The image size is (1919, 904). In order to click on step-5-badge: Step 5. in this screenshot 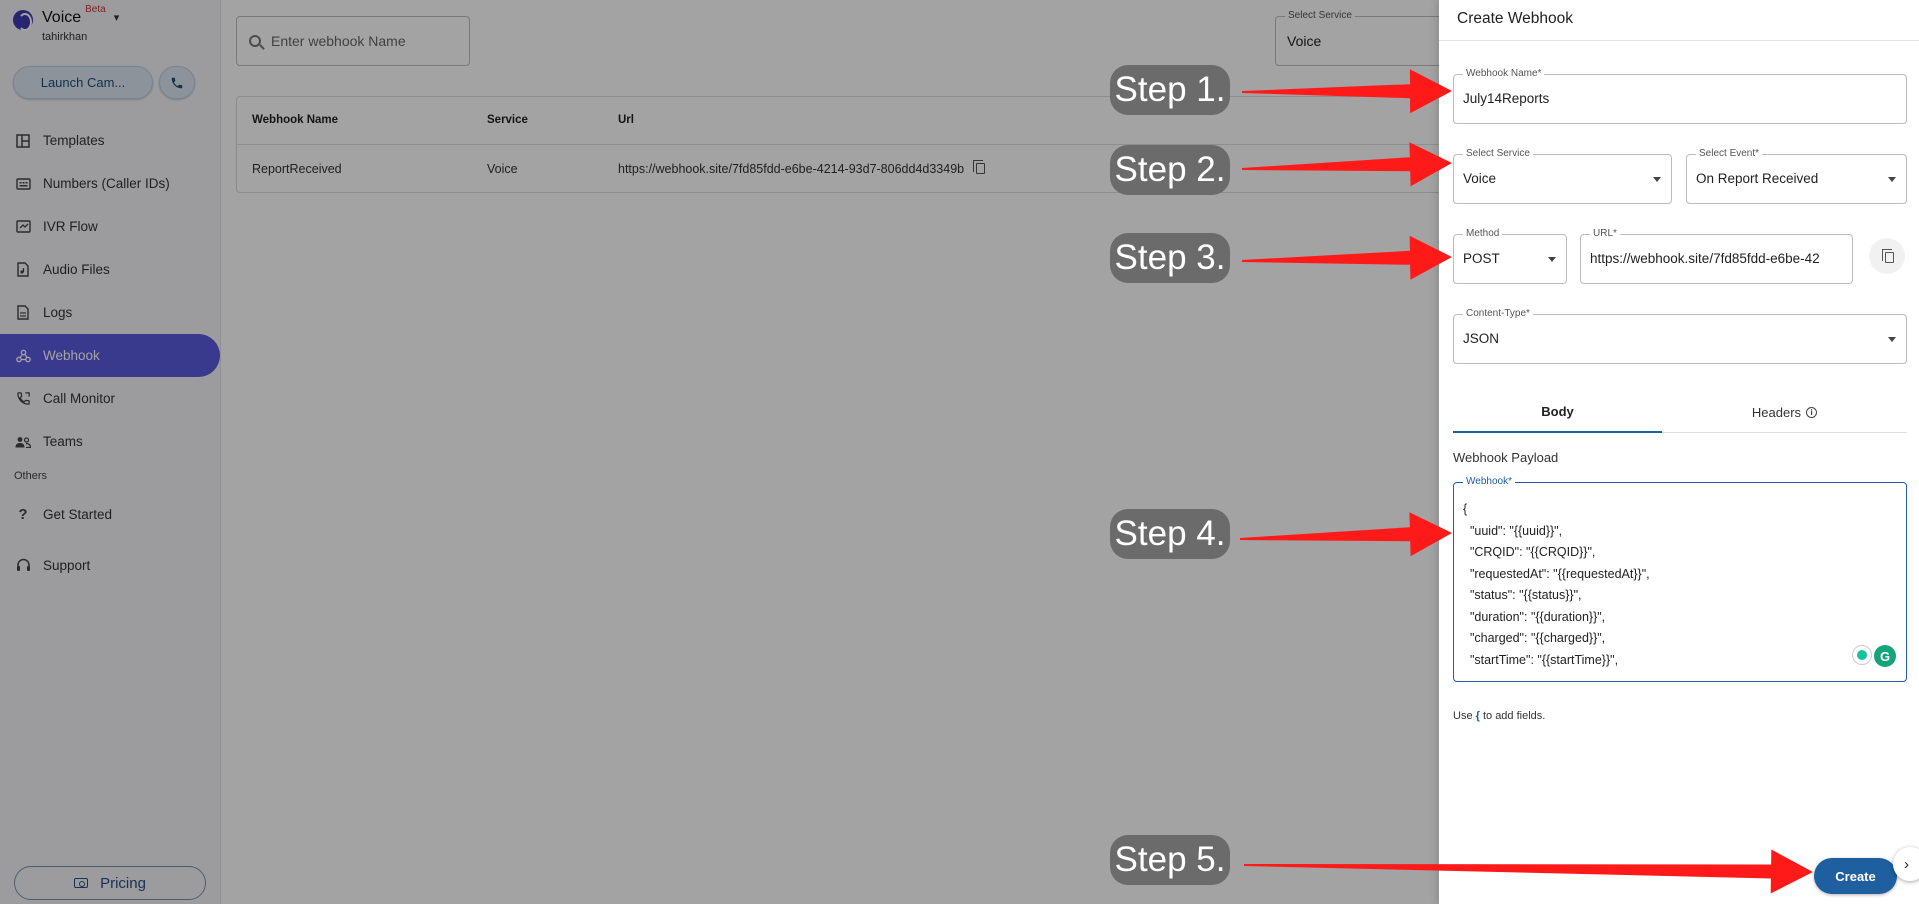, I will do `click(1170, 860)`.